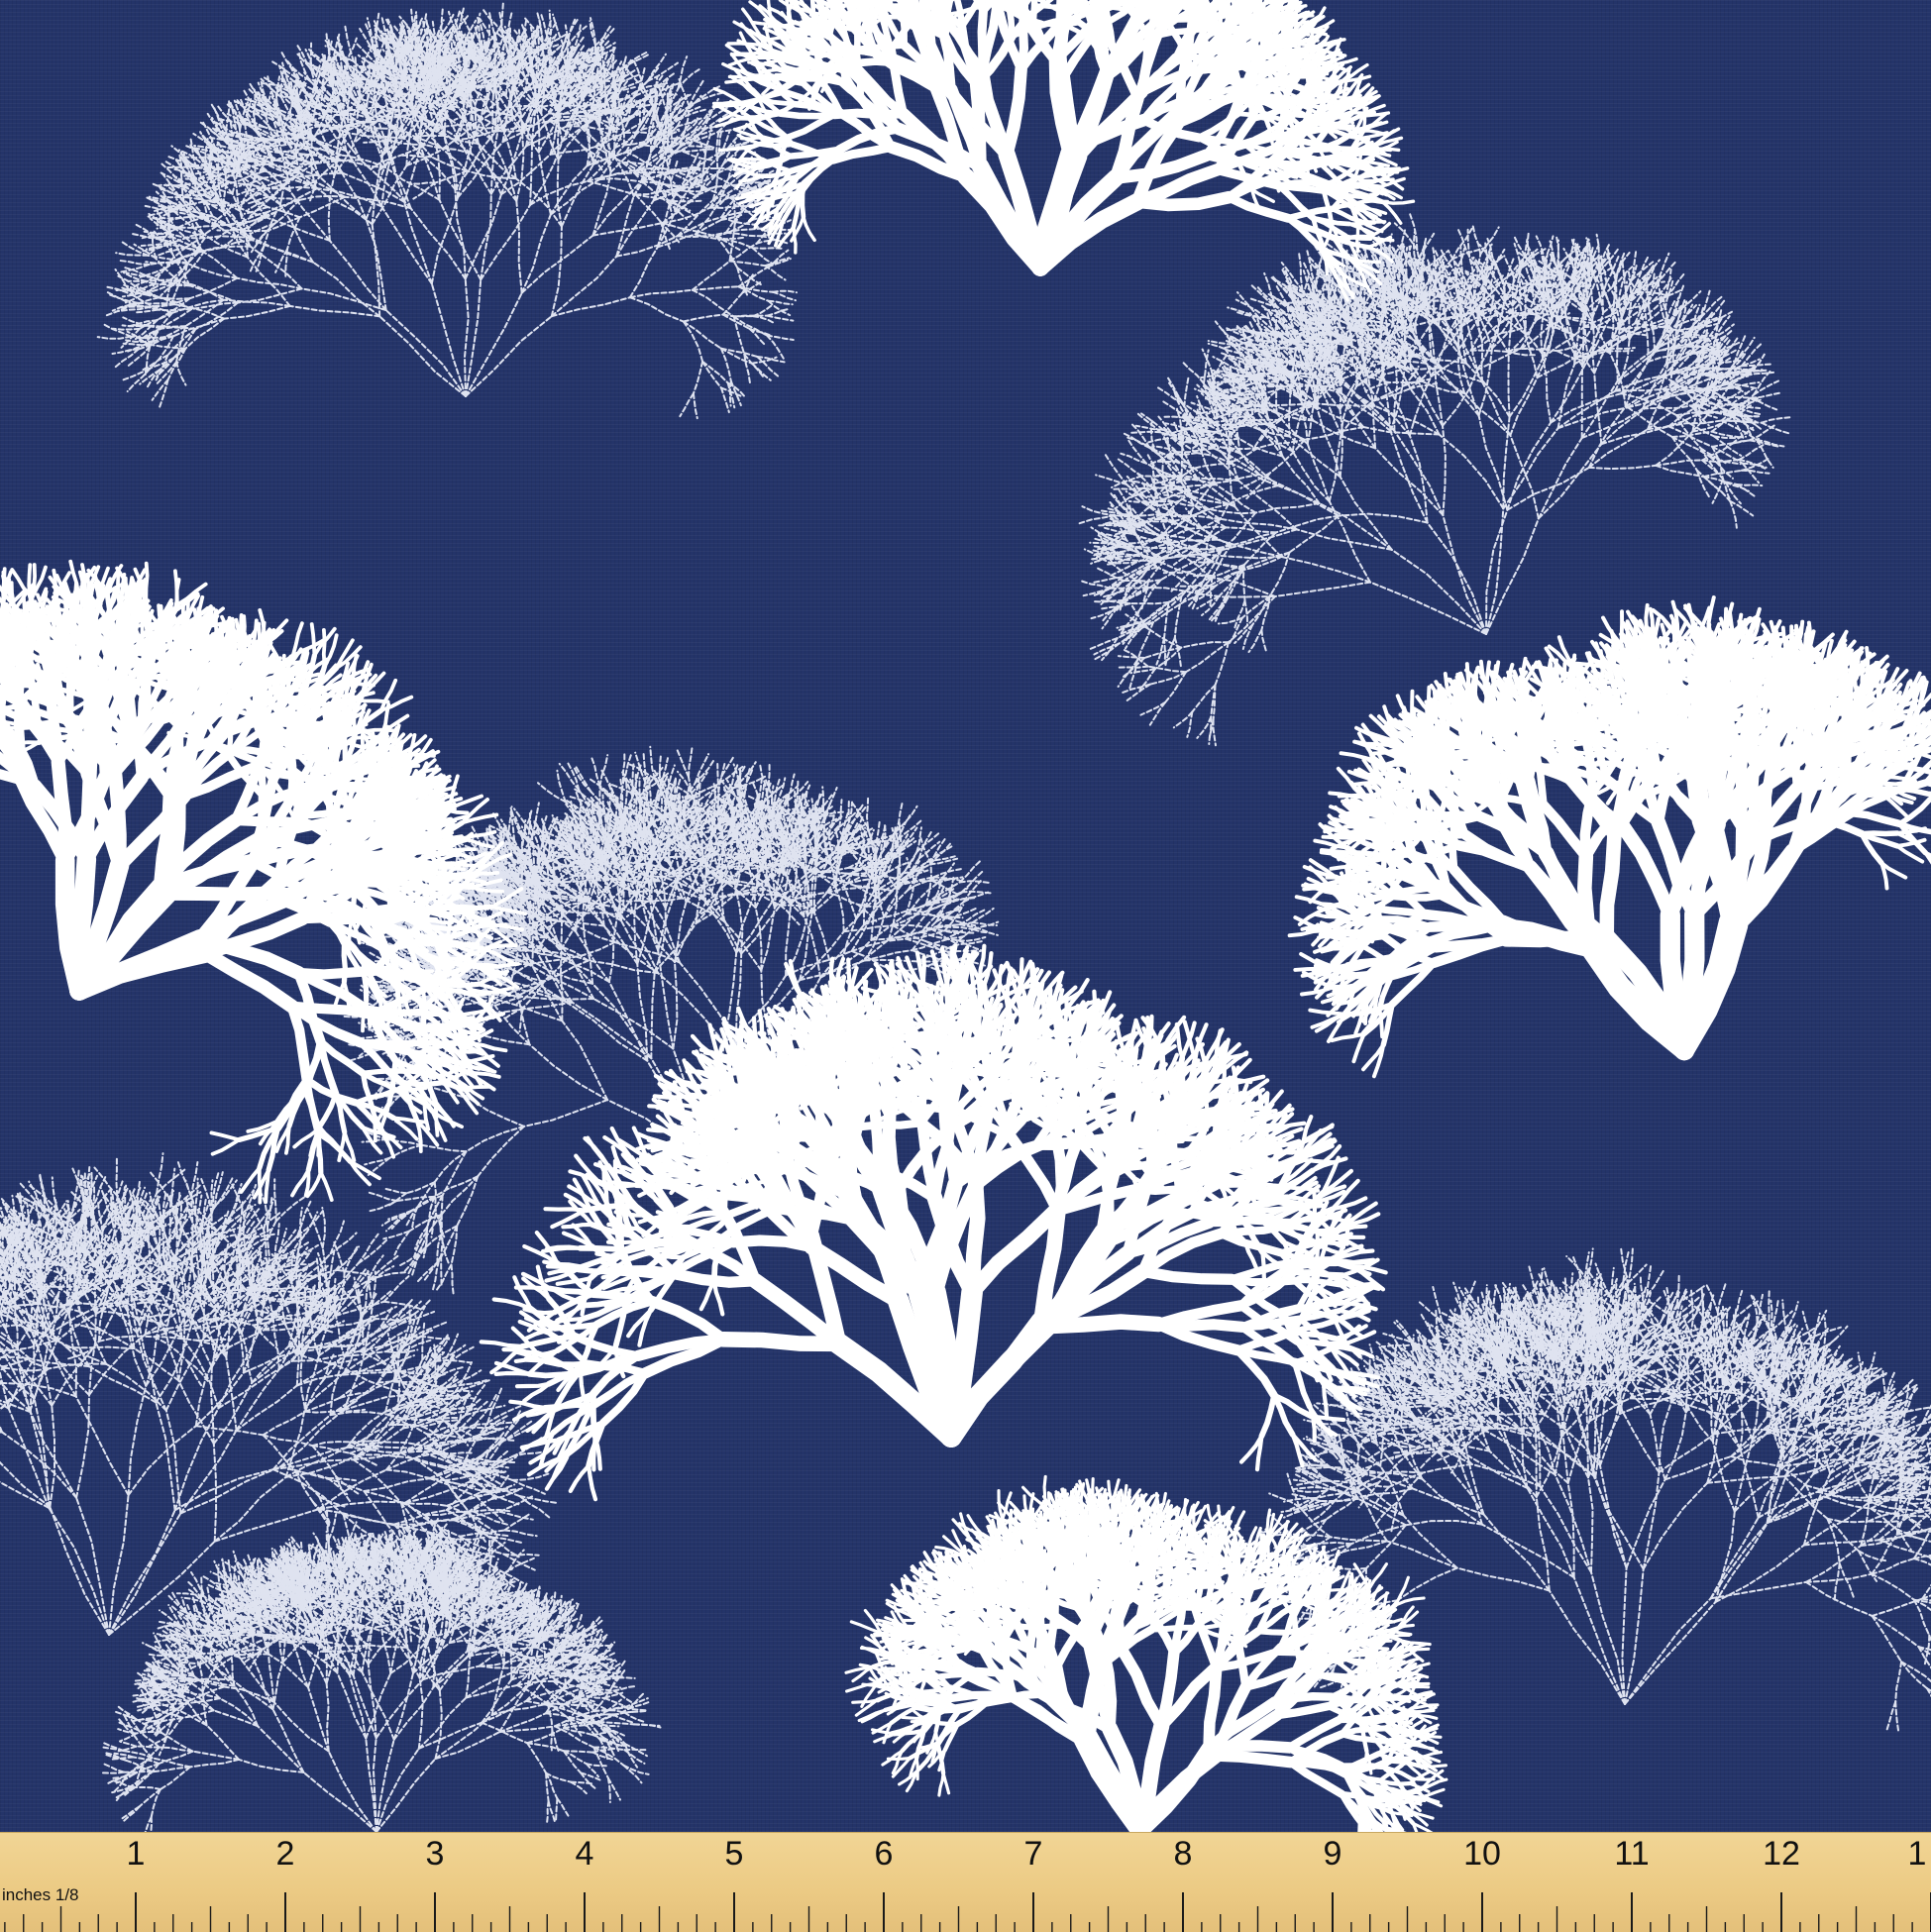 The height and width of the screenshot is (1932, 1931). I want to click on ruler-number: 12, so click(1781, 1854).